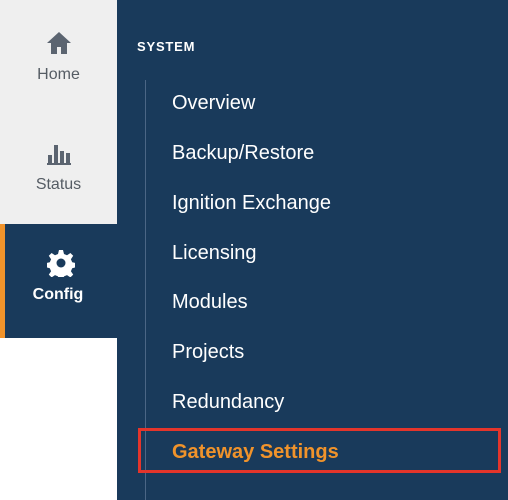 The height and width of the screenshot is (500, 508). Describe the element at coordinates (58, 294) in the screenshot. I see `rail-config-label: Config` at that location.